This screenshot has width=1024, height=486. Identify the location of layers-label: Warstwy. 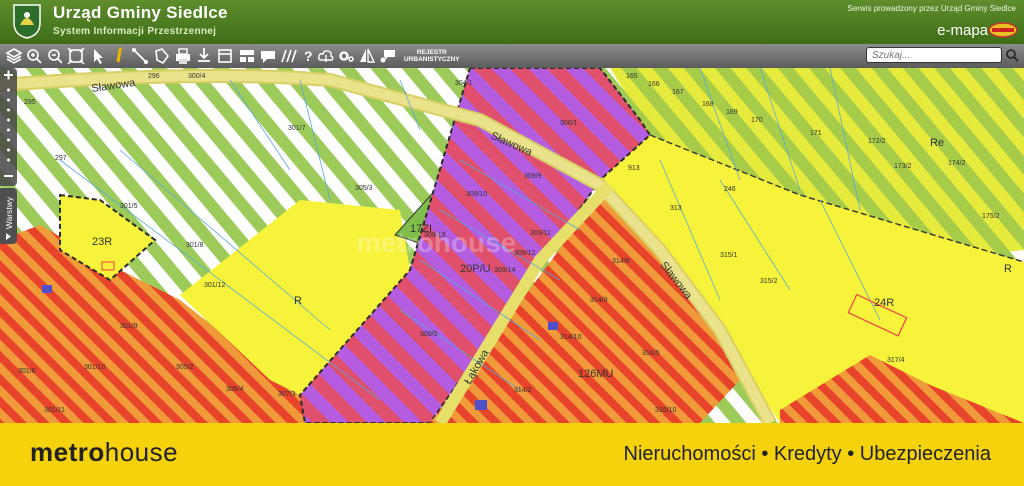
(9, 213).